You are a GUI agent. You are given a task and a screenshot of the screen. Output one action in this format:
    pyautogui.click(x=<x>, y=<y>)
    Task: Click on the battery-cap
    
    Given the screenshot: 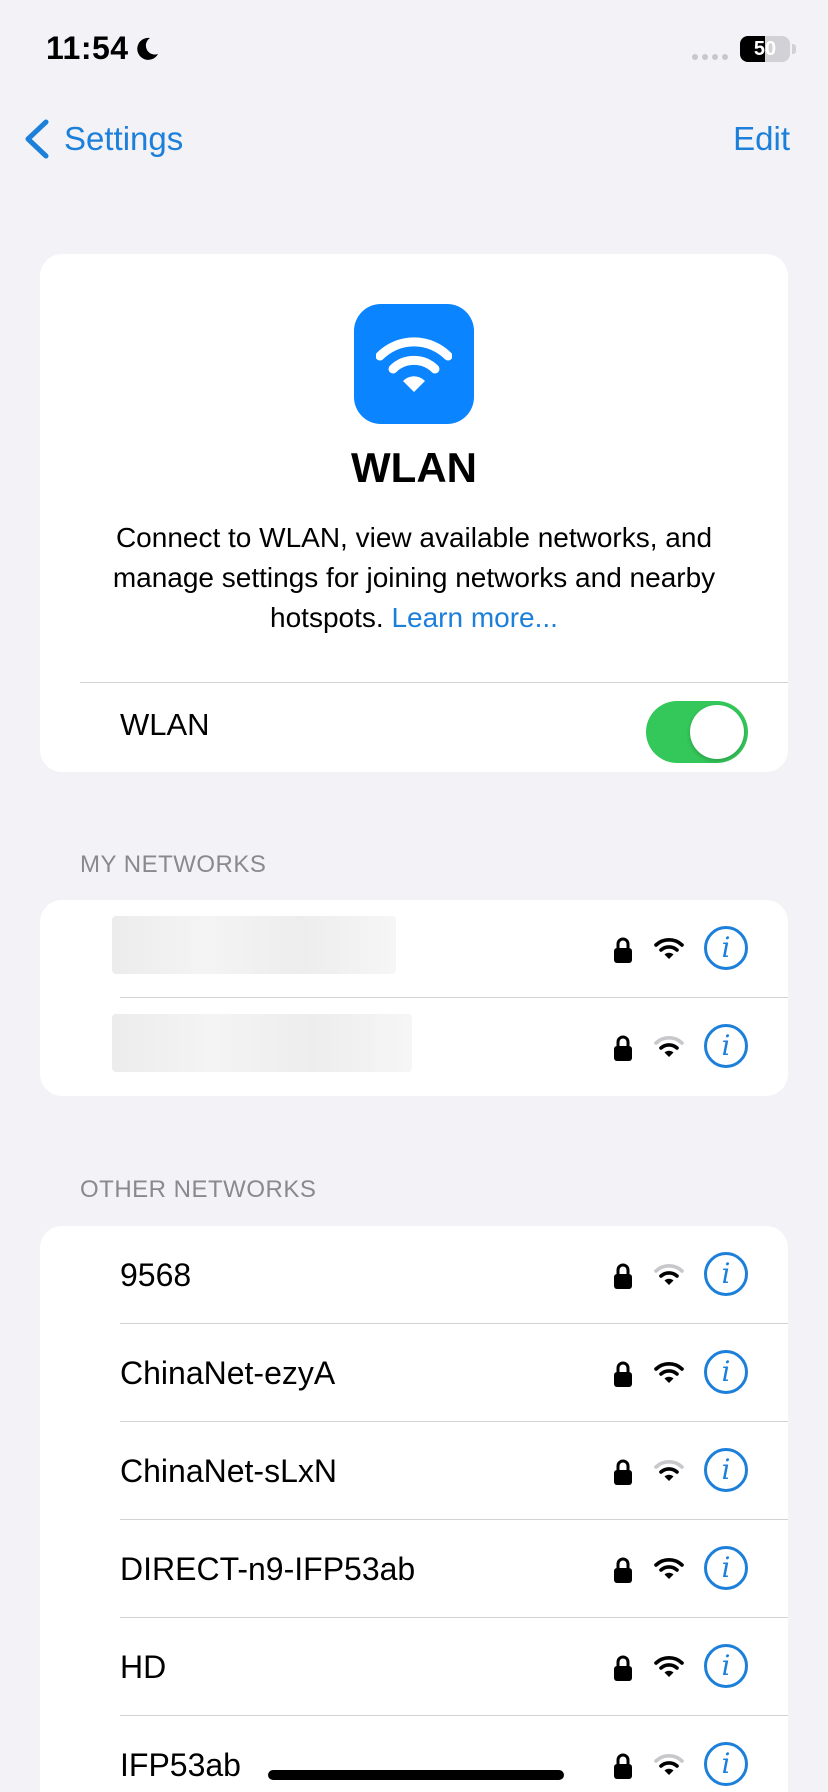 What is the action you would take?
    pyautogui.click(x=794, y=49)
    